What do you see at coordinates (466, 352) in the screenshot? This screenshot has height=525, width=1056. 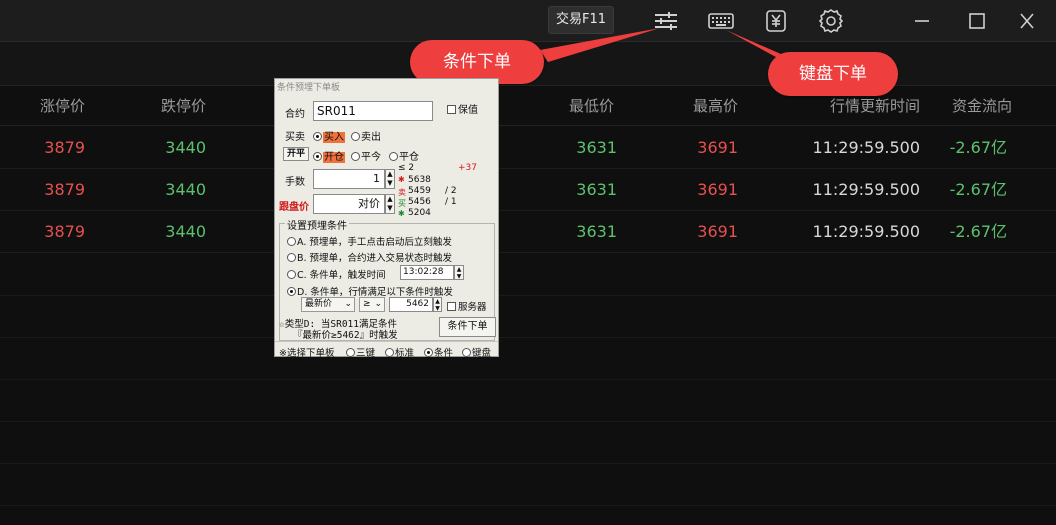 I see `panel-keyboard-dot` at bounding box center [466, 352].